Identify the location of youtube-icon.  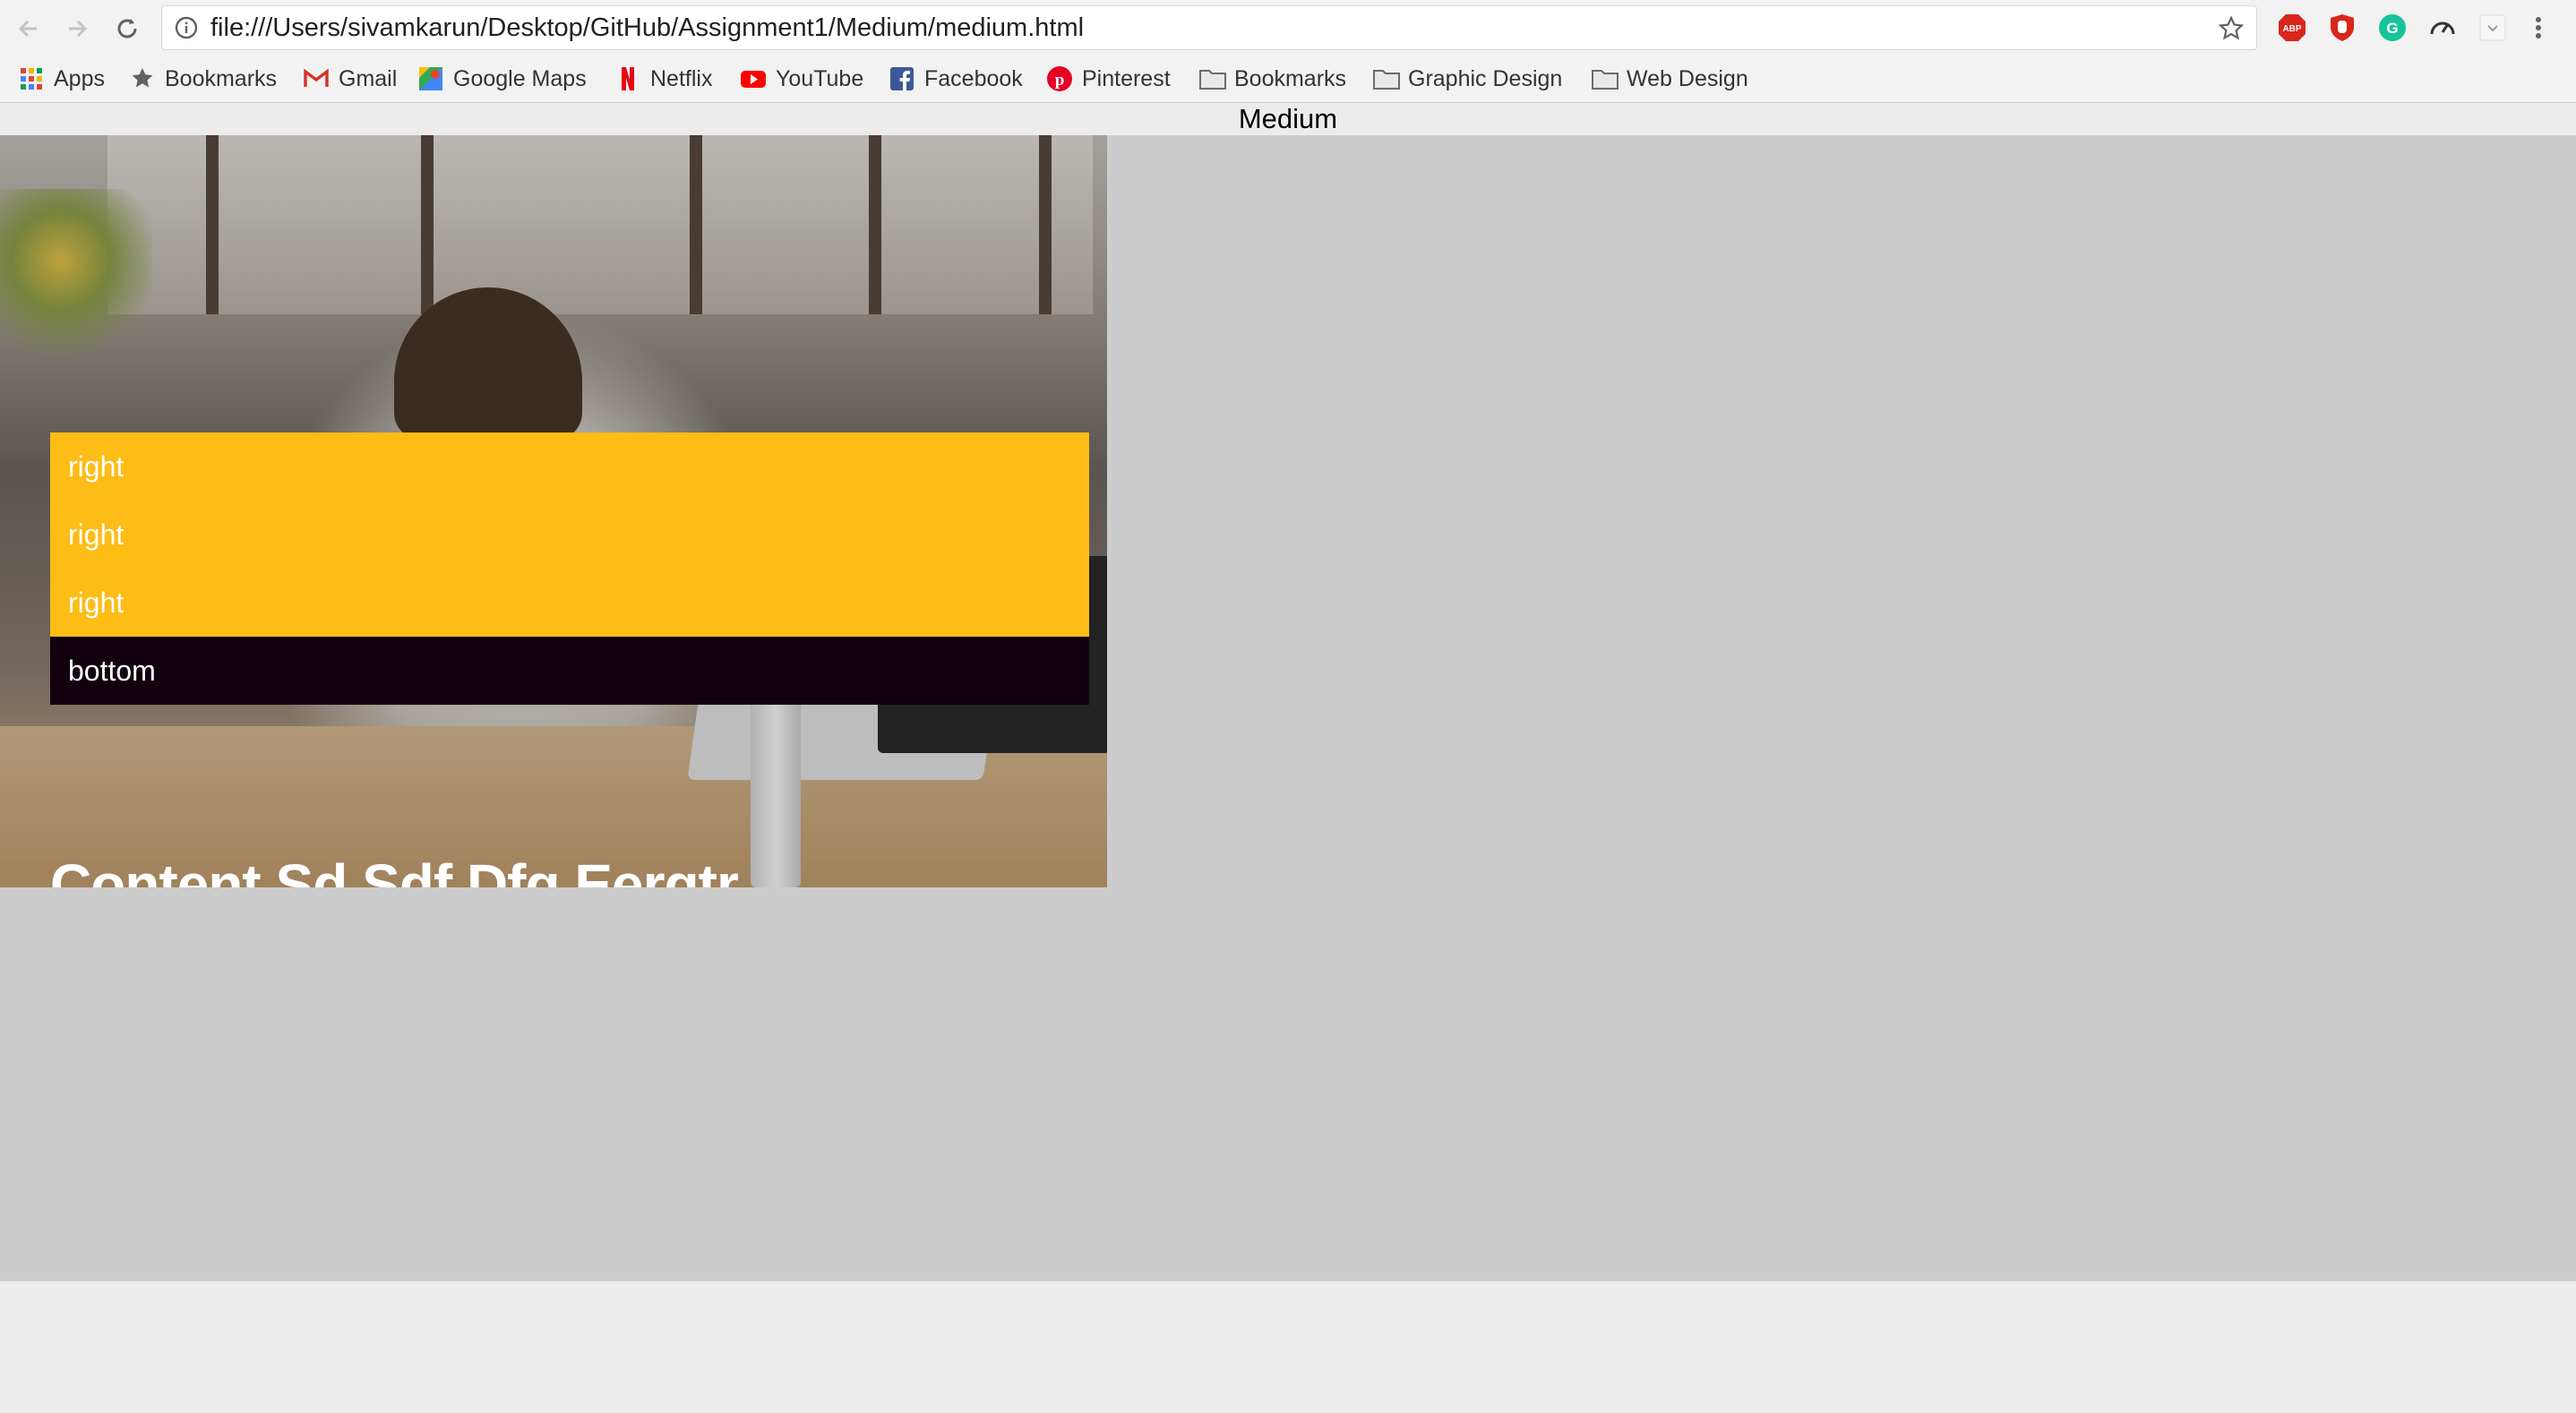
(753, 79).